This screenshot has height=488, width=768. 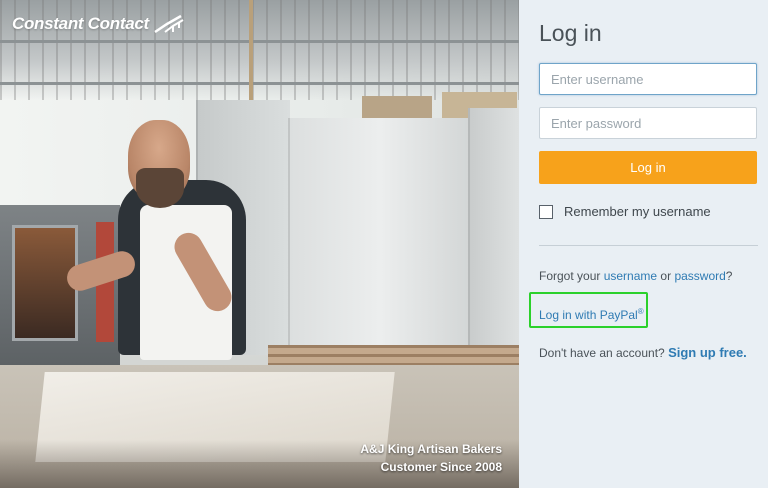 I want to click on divider, so click(x=648, y=245).